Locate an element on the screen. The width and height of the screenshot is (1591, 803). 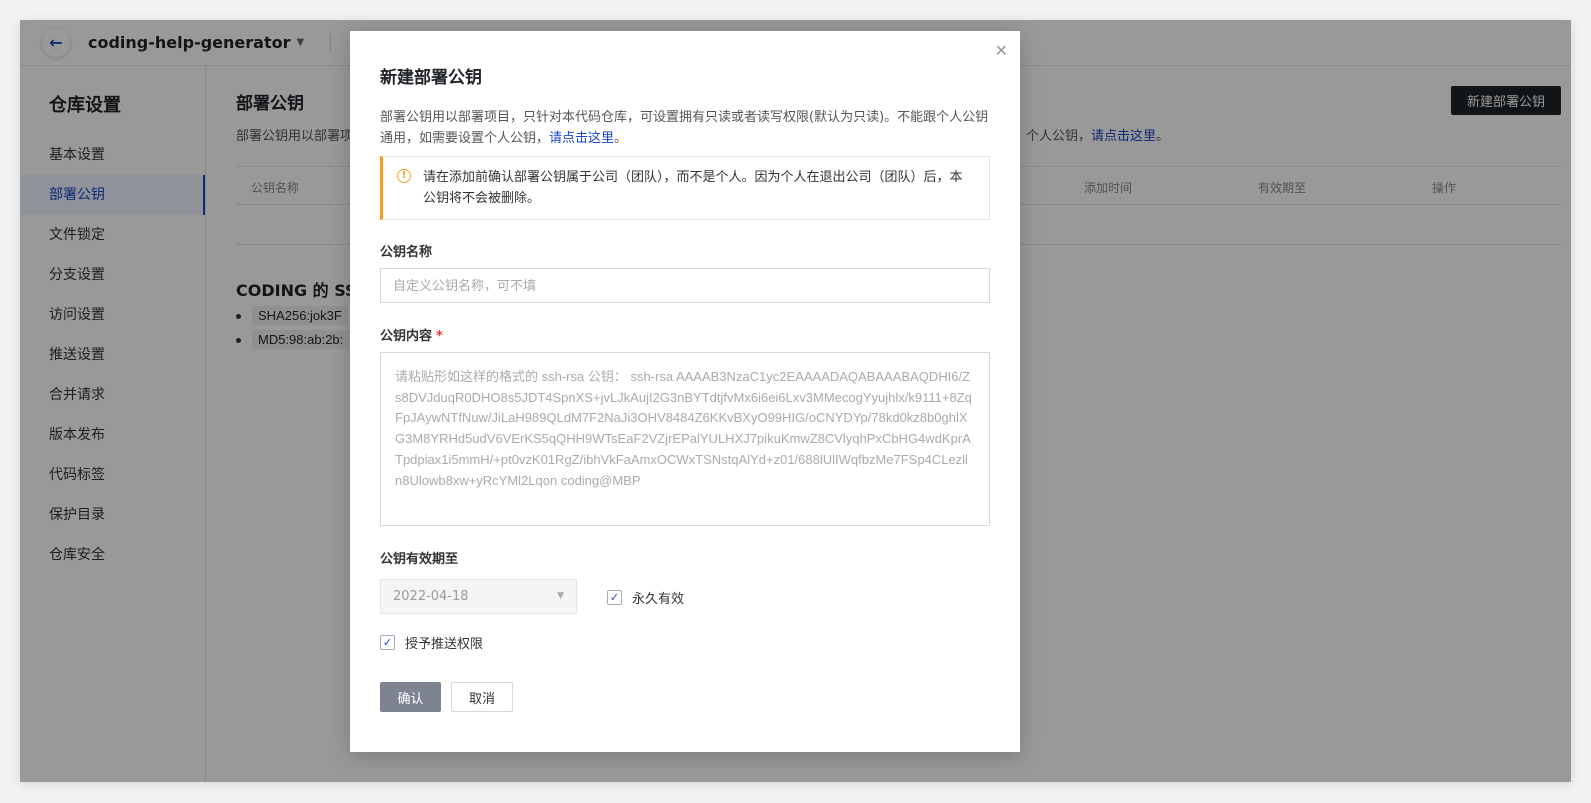
forever-checkbox: ✓ 永久有效 is located at coordinates (645, 597).